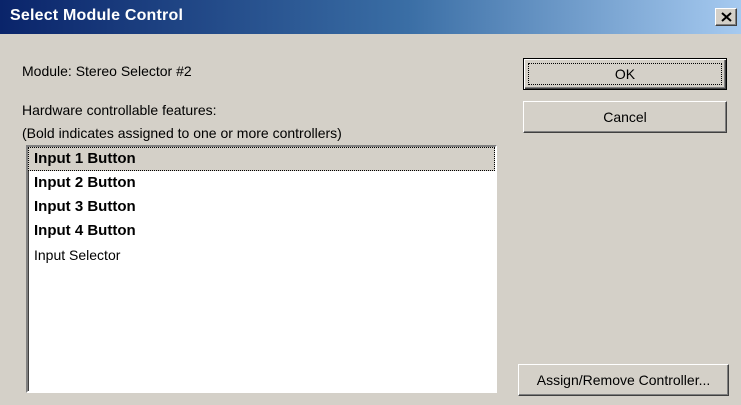 The height and width of the screenshot is (405, 741). I want to click on title-bar: Select Module Control, so click(370, 17).